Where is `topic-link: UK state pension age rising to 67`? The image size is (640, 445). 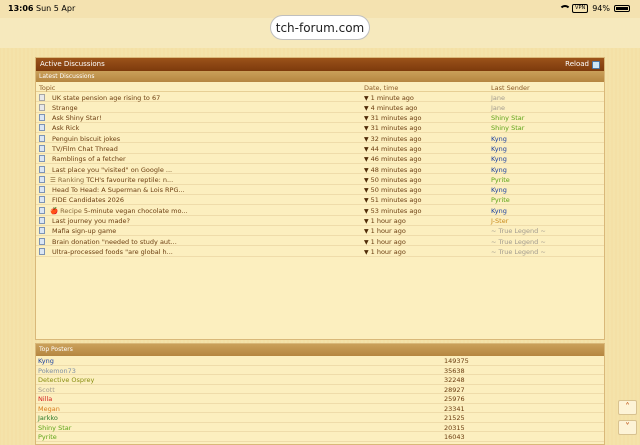 topic-link: UK state pension age rising to 67 is located at coordinates (105, 98).